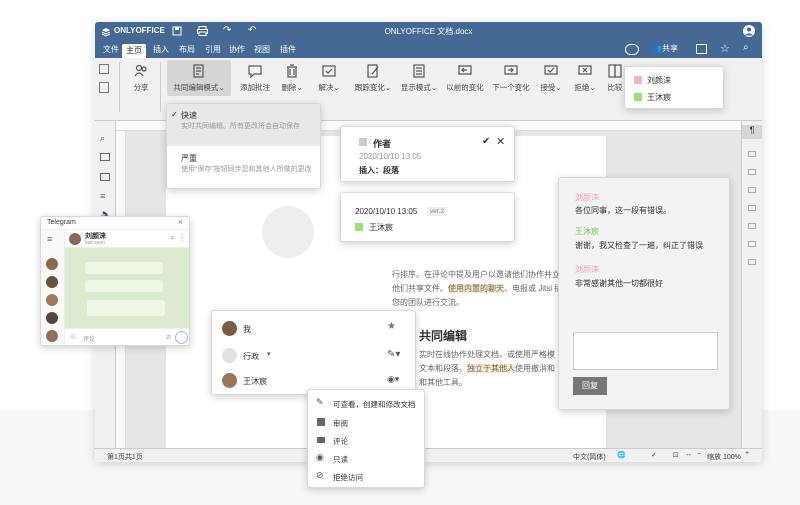 Image resolution: width=800 pixels, height=505 pixels. Describe the element at coordinates (419, 71) in the screenshot. I see `display-mode-icon` at that location.